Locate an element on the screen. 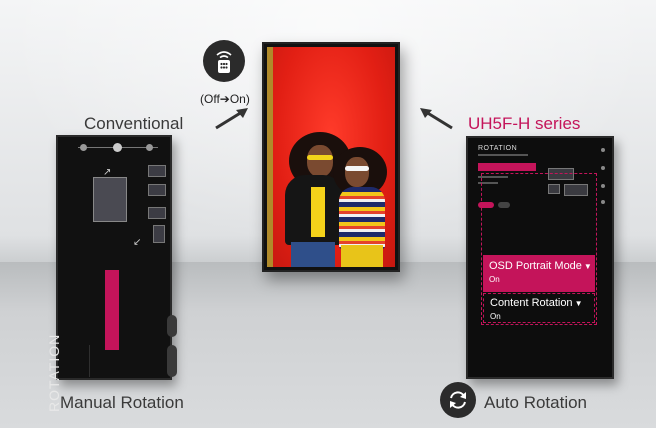 This screenshot has height=428, width=656. content-rotation-callout: Content Rotation ▼ On is located at coordinates (539, 308).